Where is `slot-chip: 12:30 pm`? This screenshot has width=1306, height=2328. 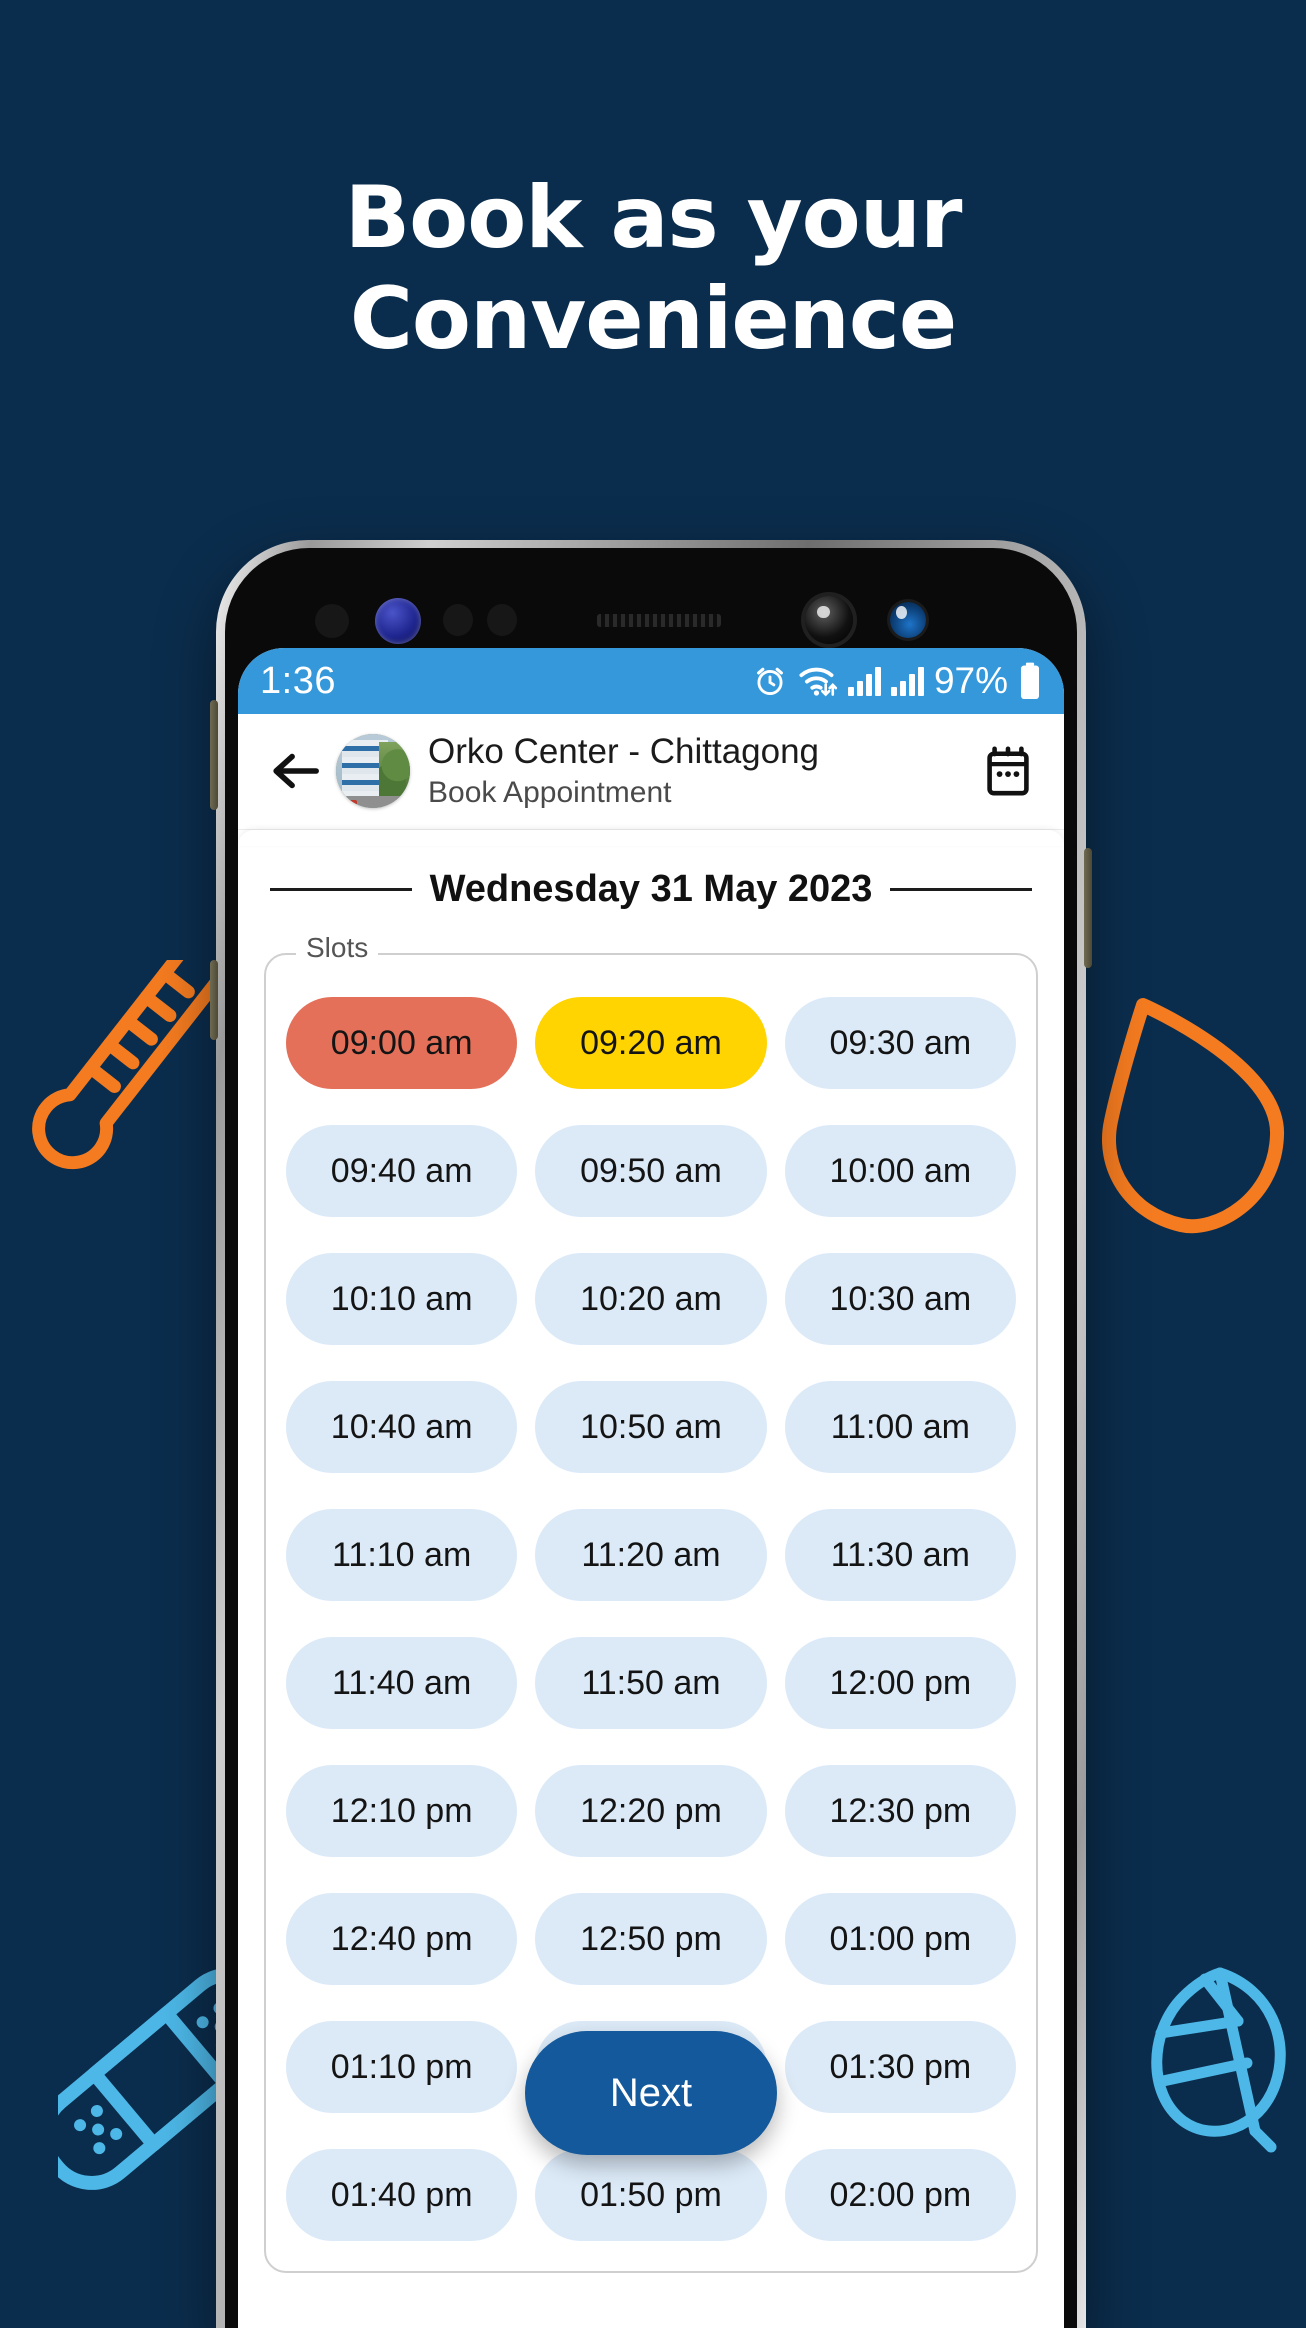 slot-chip: 12:30 pm is located at coordinates (900, 1811).